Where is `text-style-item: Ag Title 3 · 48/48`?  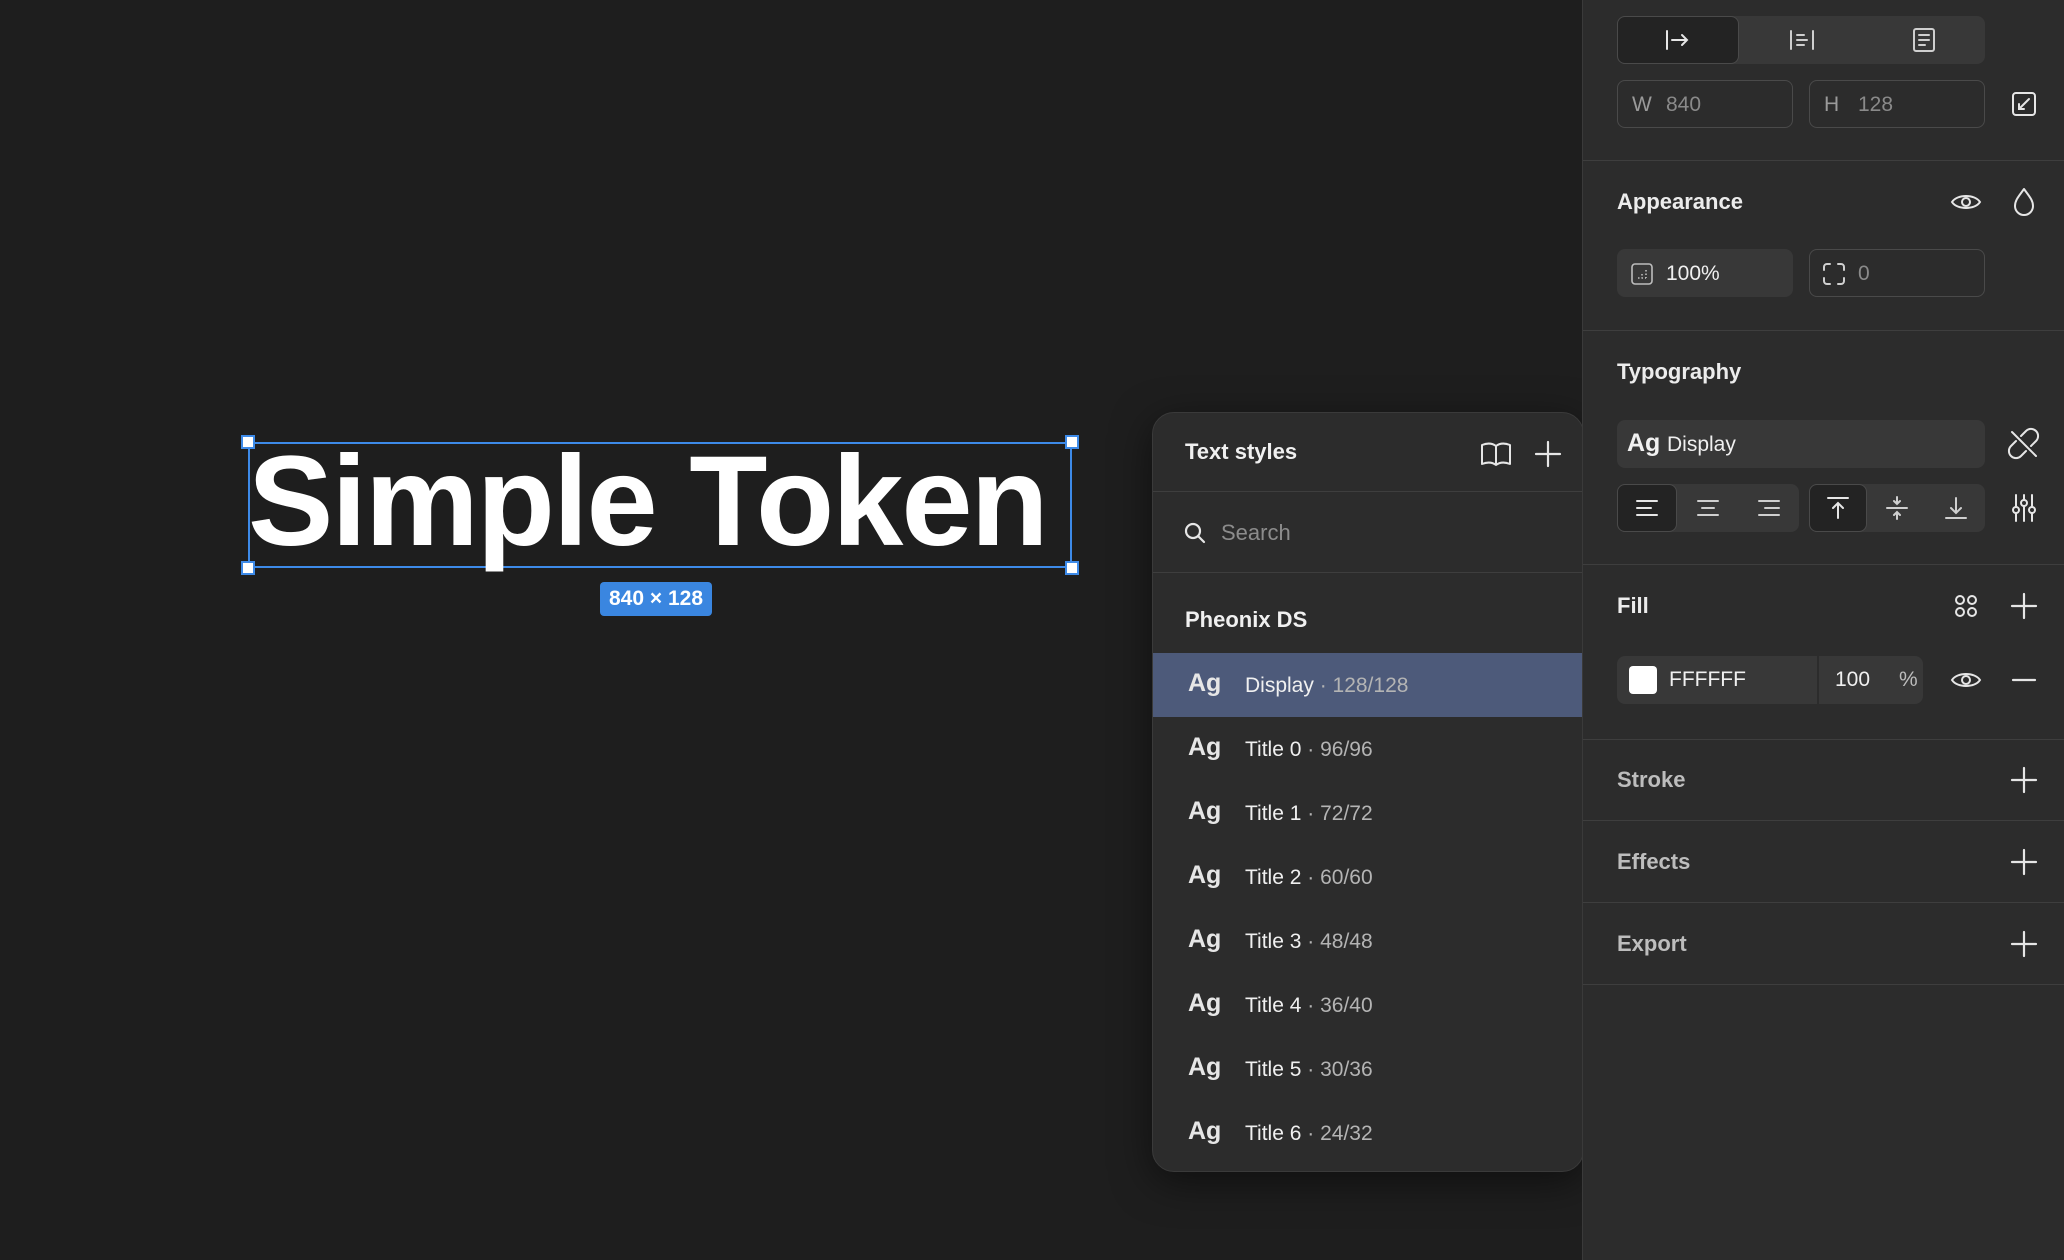
text-style-item: Ag Title 3 · 48/48 is located at coordinates (1368, 941).